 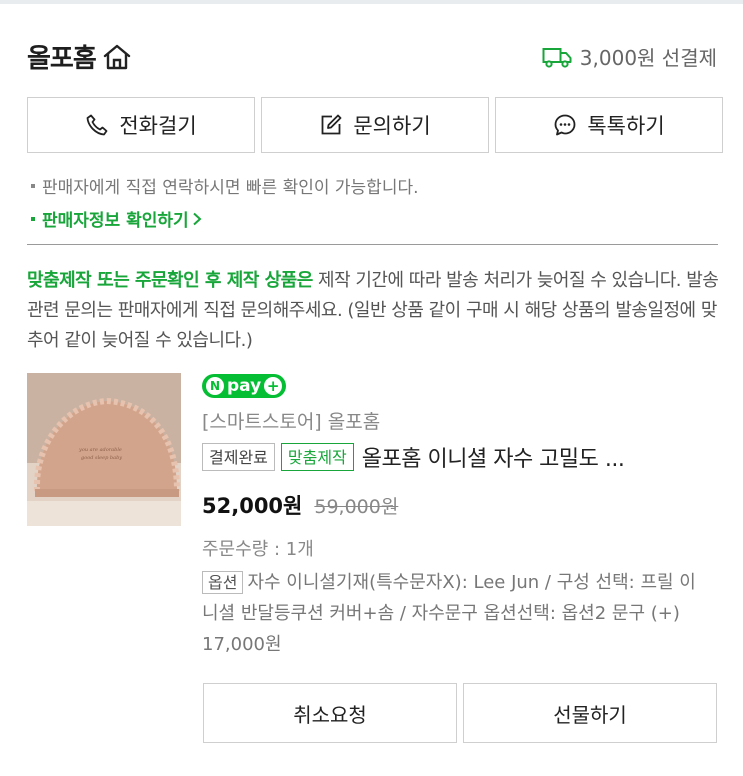 What do you see at coordinates (223, 582) in the screenshot?
I see `option-badge: 옵션` at bounding box center [223, 582].